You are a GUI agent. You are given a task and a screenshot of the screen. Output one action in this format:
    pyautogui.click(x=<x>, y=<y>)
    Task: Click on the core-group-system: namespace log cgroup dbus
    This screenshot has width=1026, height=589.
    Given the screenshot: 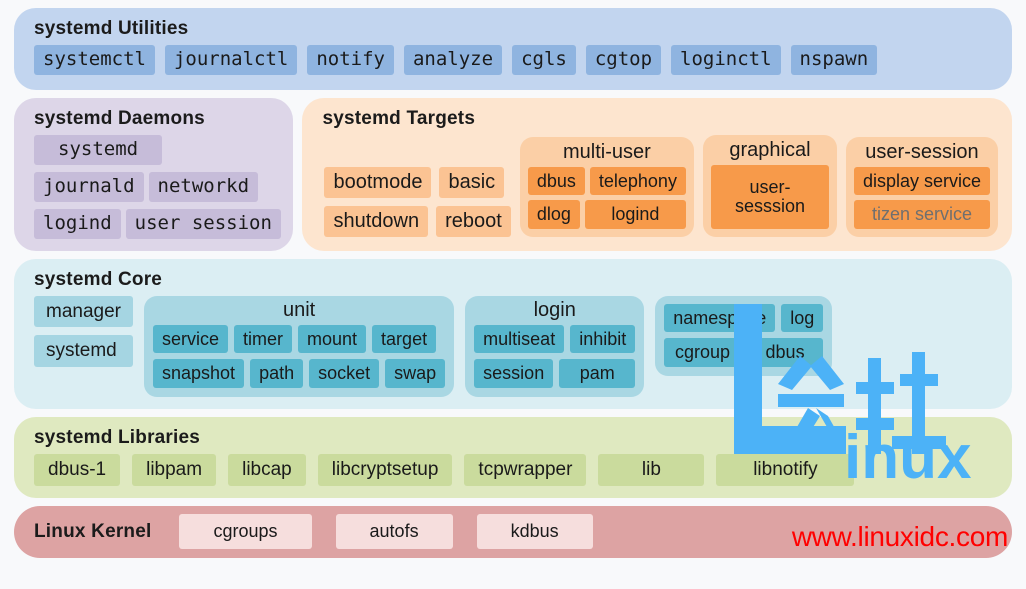 What is the action you would take?
    pyautogui.click(x=744, y=335)
    